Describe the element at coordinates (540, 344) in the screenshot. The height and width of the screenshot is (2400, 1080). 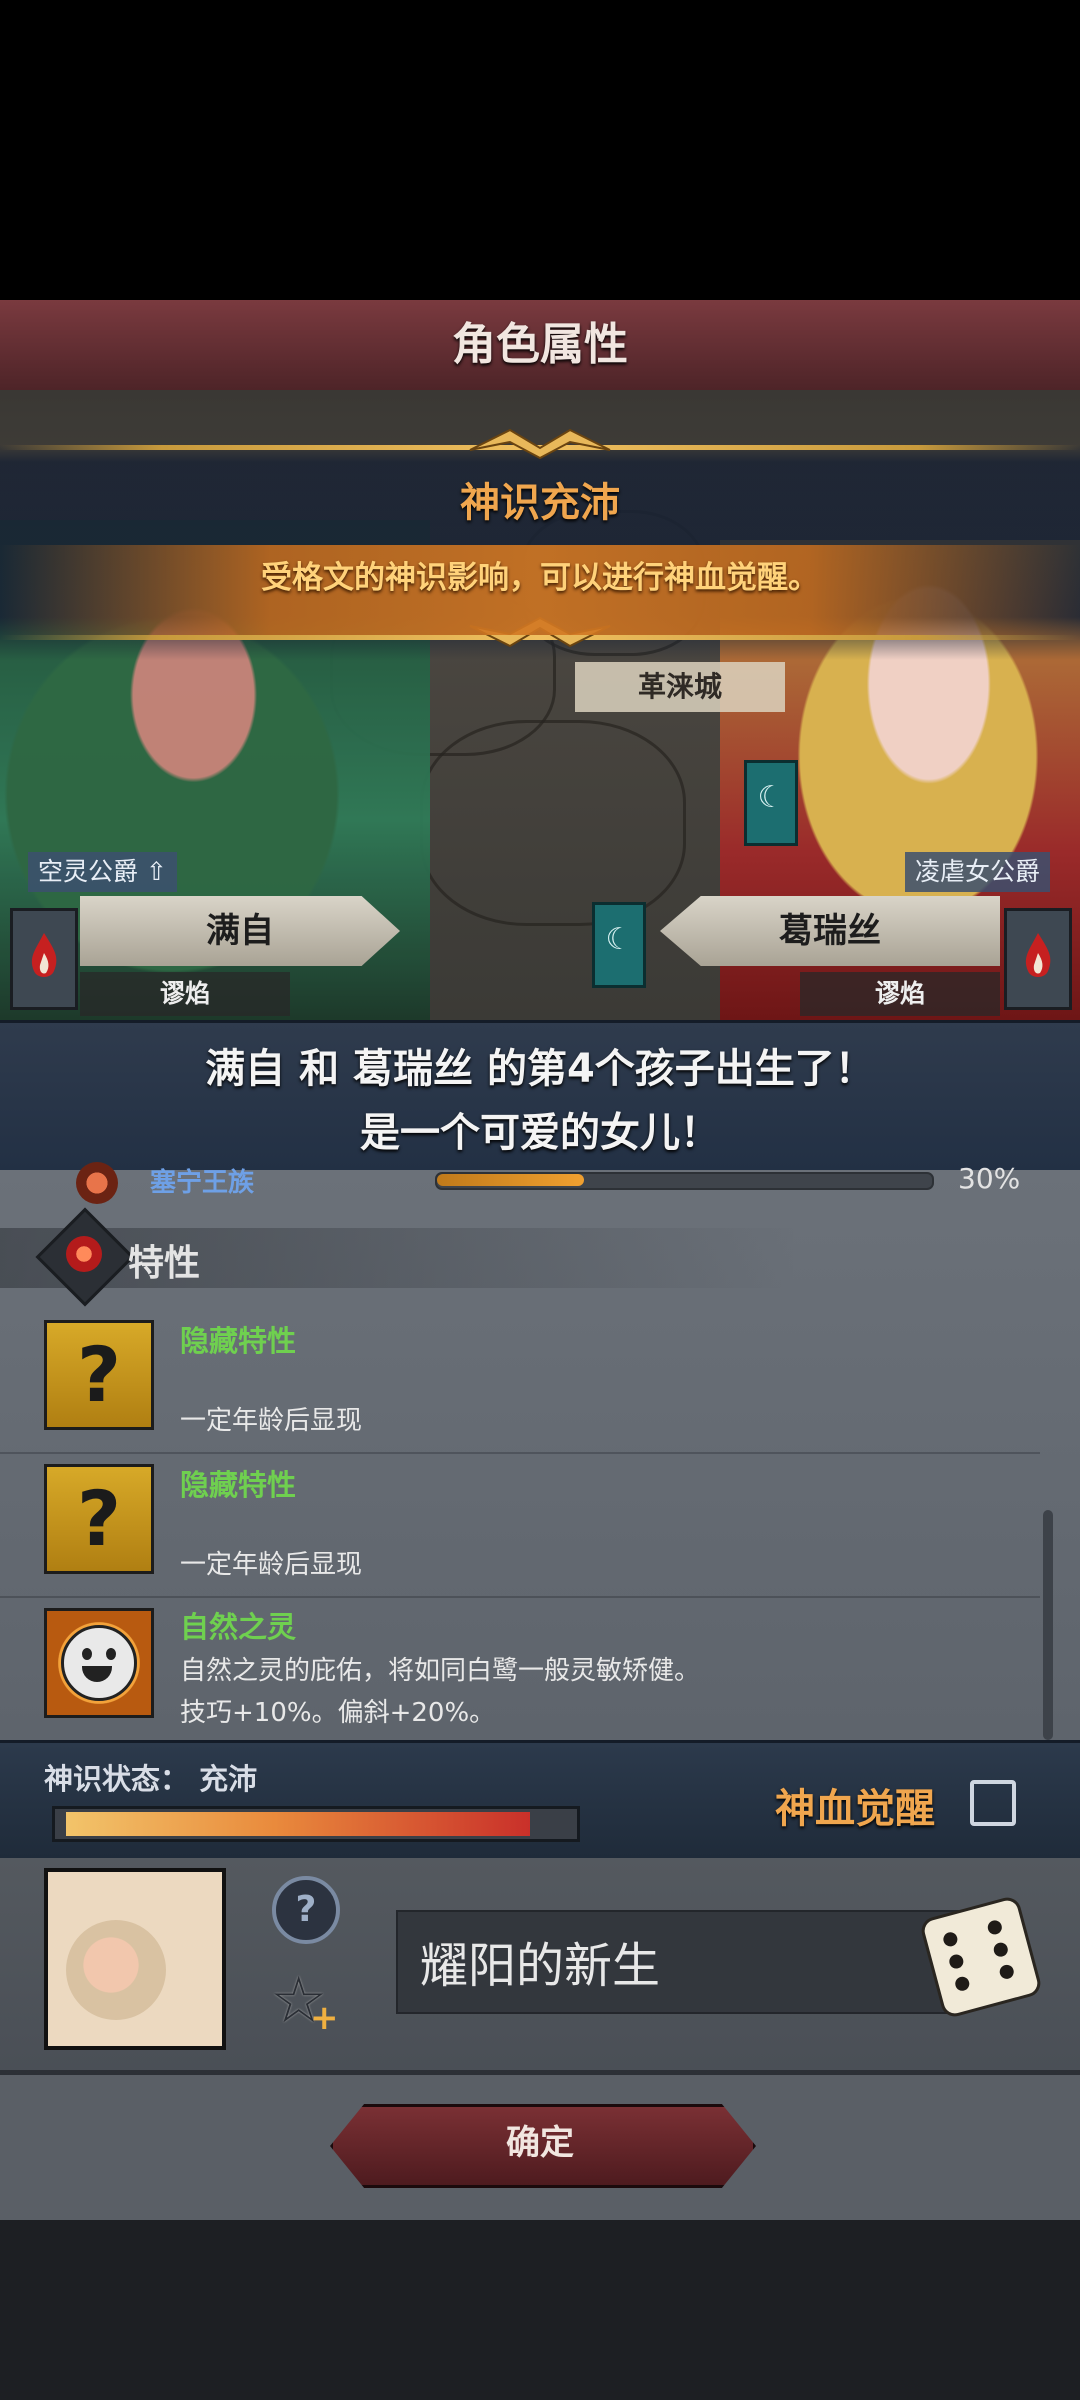
I see `page-title: 角色属性` at that location.